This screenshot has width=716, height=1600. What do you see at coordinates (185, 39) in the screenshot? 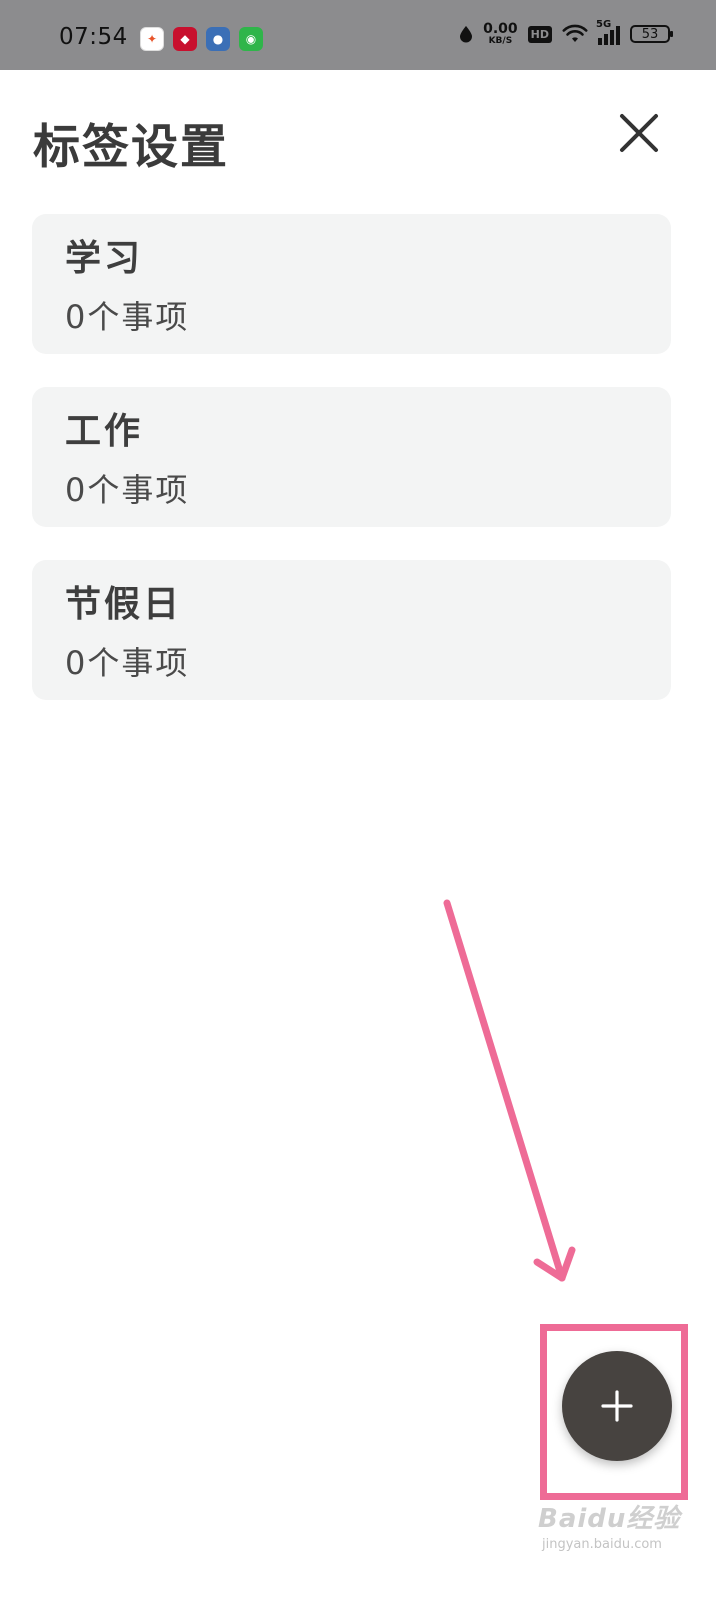
I see `app-notification-icon: ◆` at bounding box center [185, 39].